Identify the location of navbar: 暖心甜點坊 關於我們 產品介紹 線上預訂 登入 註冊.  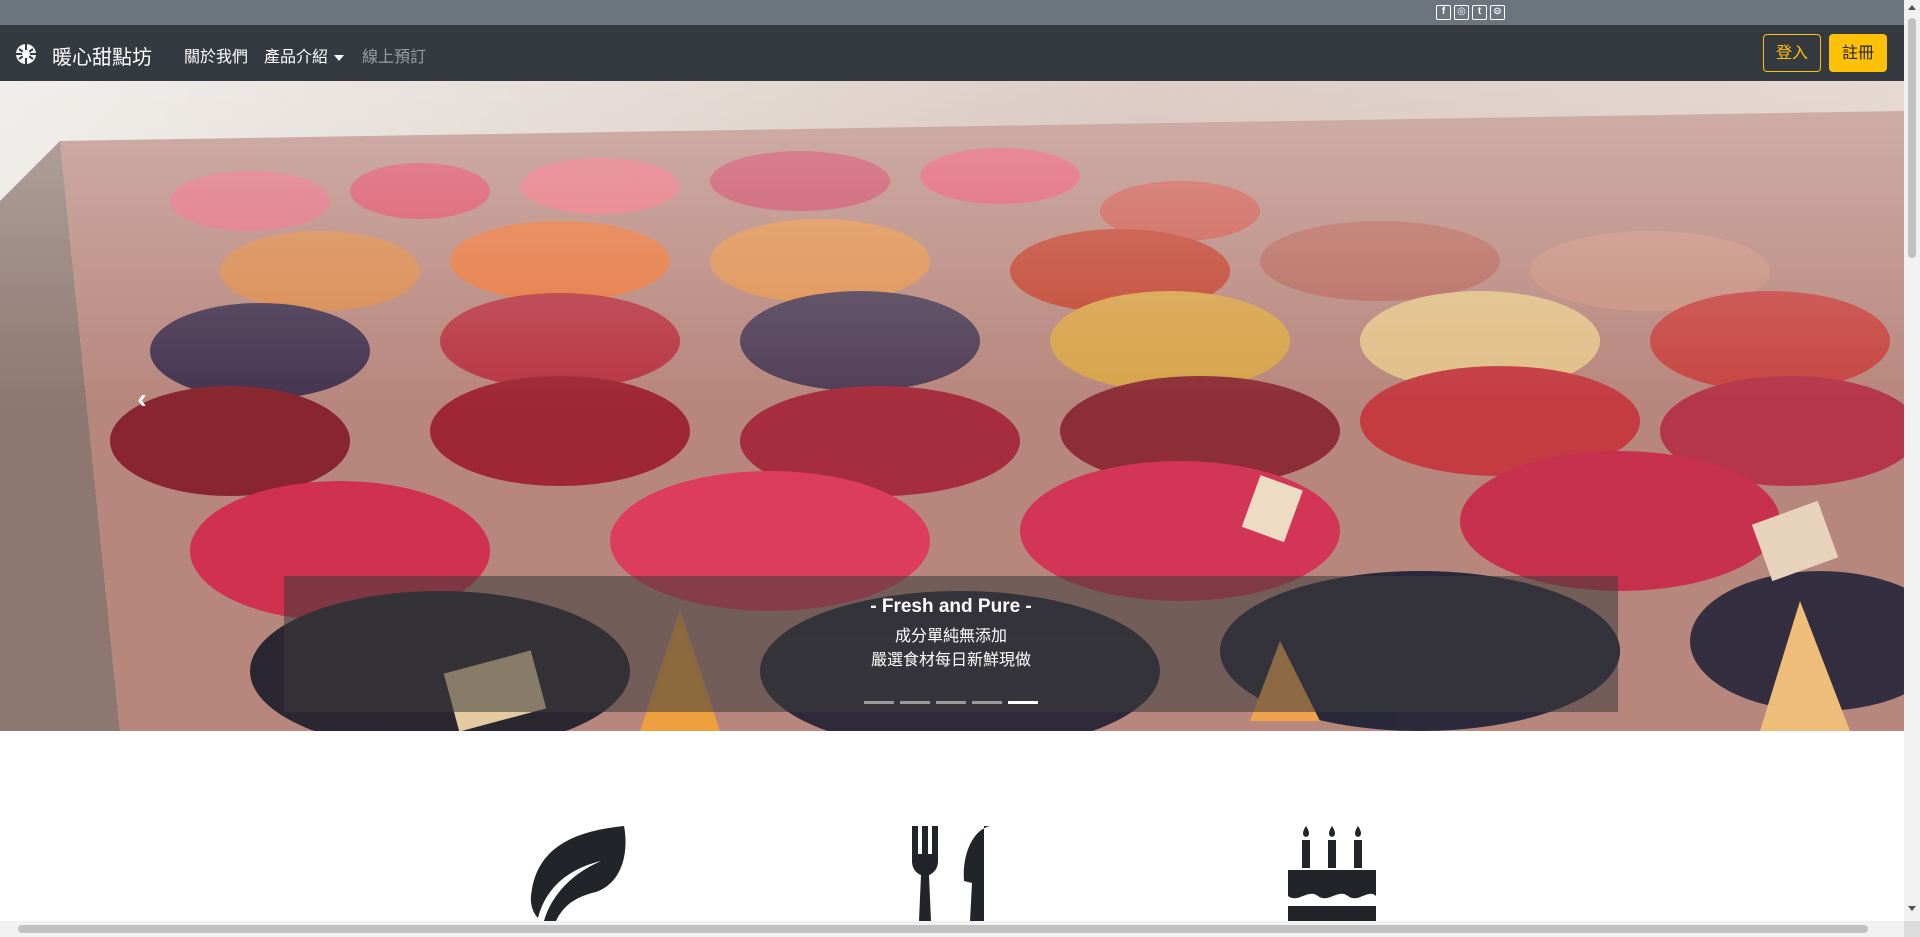
(952, 53).